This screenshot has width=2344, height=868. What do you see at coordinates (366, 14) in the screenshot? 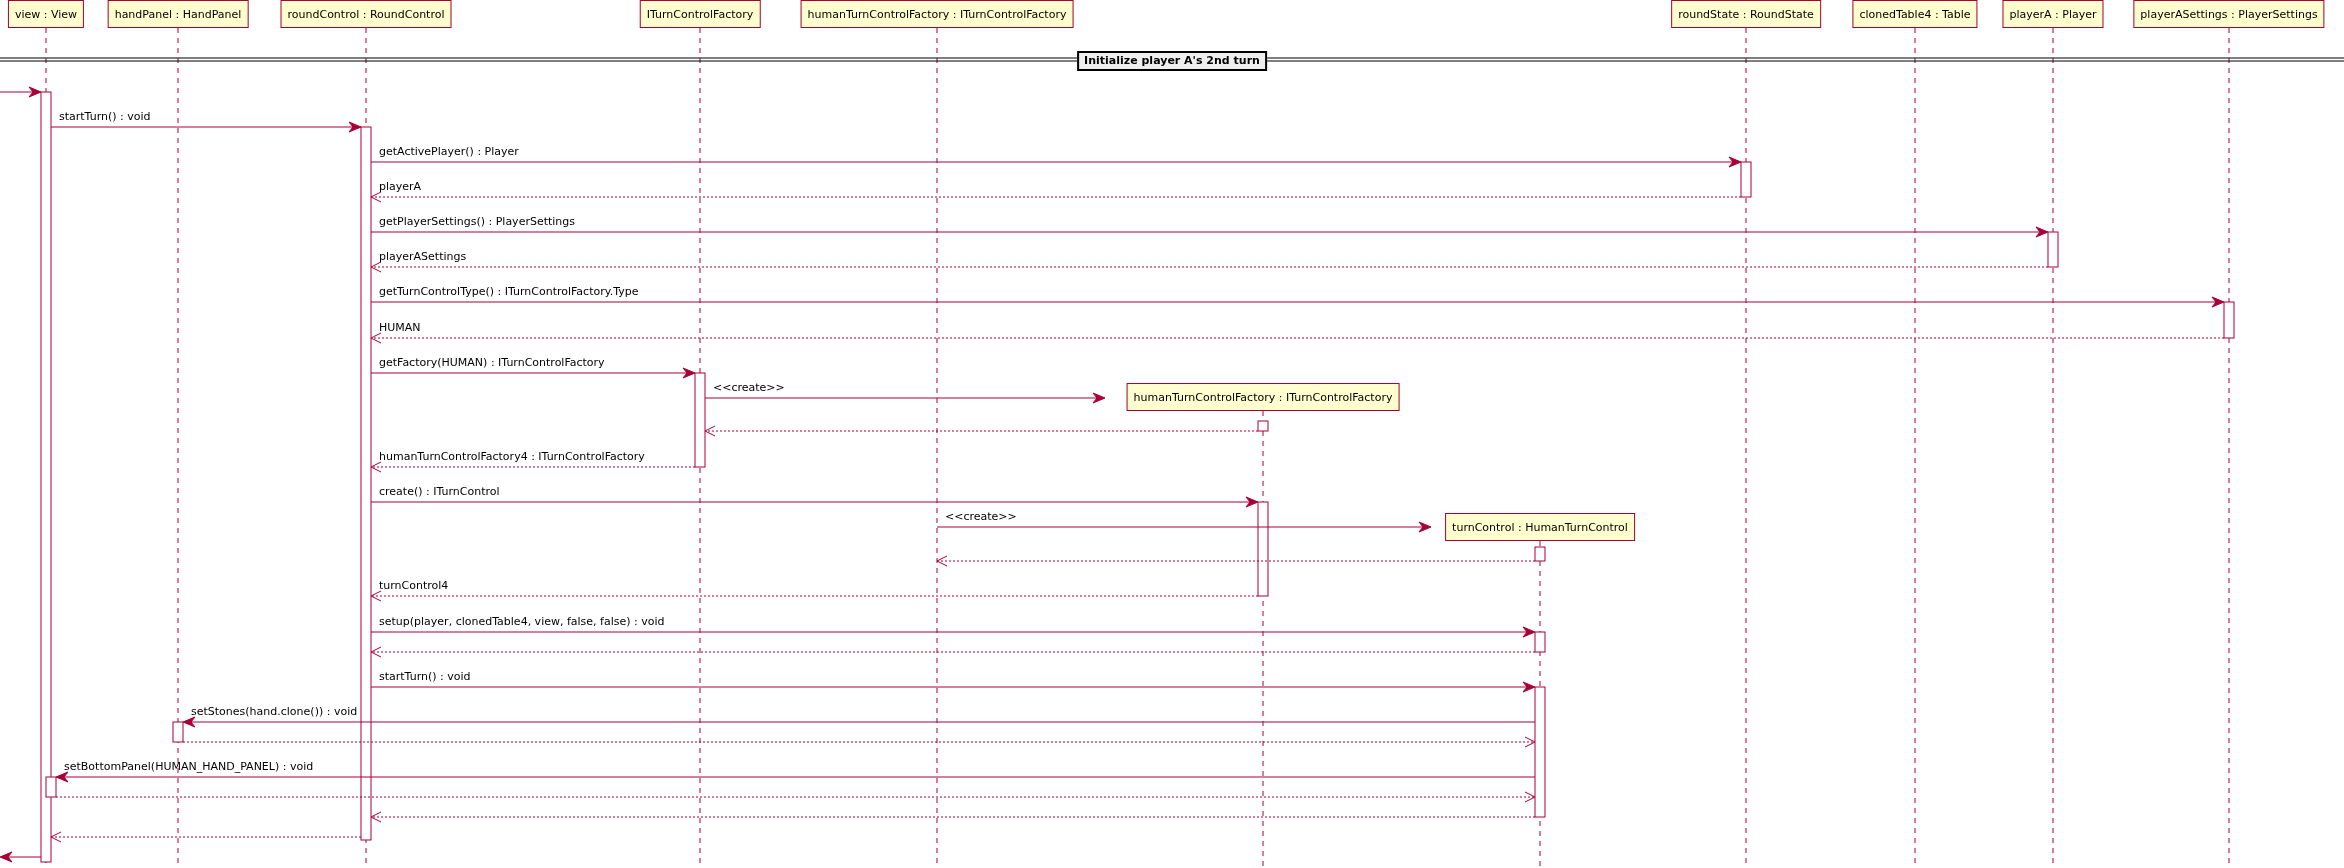
I see `participant-box: roundControl : RoundControl` at bounding box center [366, 14].